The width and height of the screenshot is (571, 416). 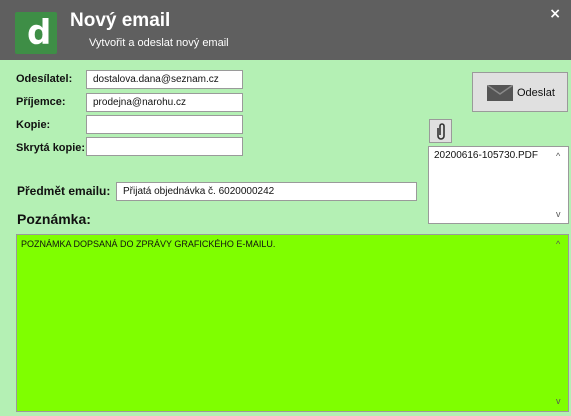 I want to click on envelope-icon, so click(x=500, y=93).